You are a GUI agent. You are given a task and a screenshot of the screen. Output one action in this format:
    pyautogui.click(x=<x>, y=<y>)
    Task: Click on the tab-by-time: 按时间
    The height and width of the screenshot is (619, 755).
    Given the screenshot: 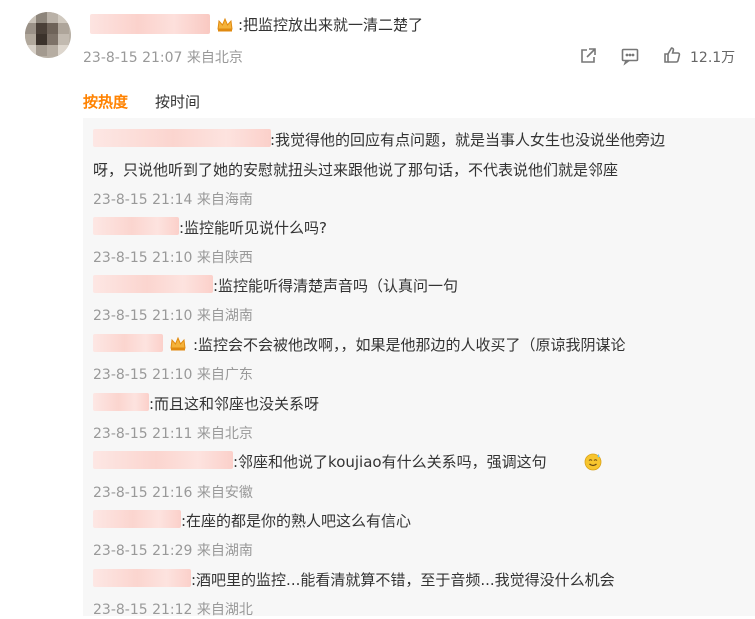 What is the action you would take?
    pyautogui.click(x=177, y=101)
    